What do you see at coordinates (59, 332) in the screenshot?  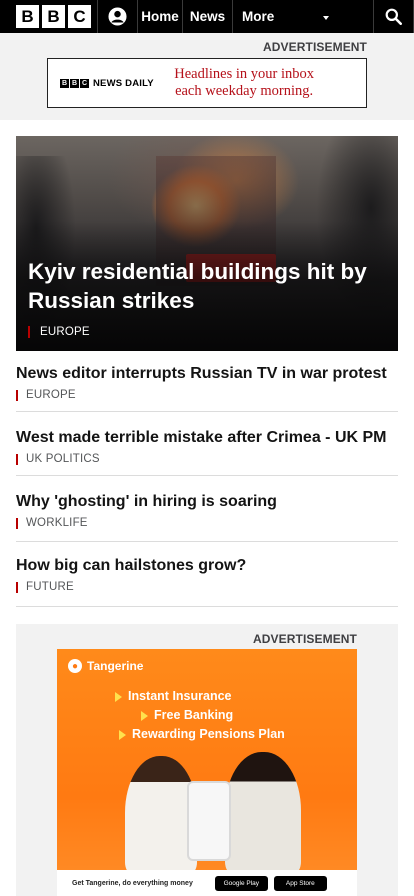 I see `hero-section-tag: EUROPE` at bounding box center [59, 332].